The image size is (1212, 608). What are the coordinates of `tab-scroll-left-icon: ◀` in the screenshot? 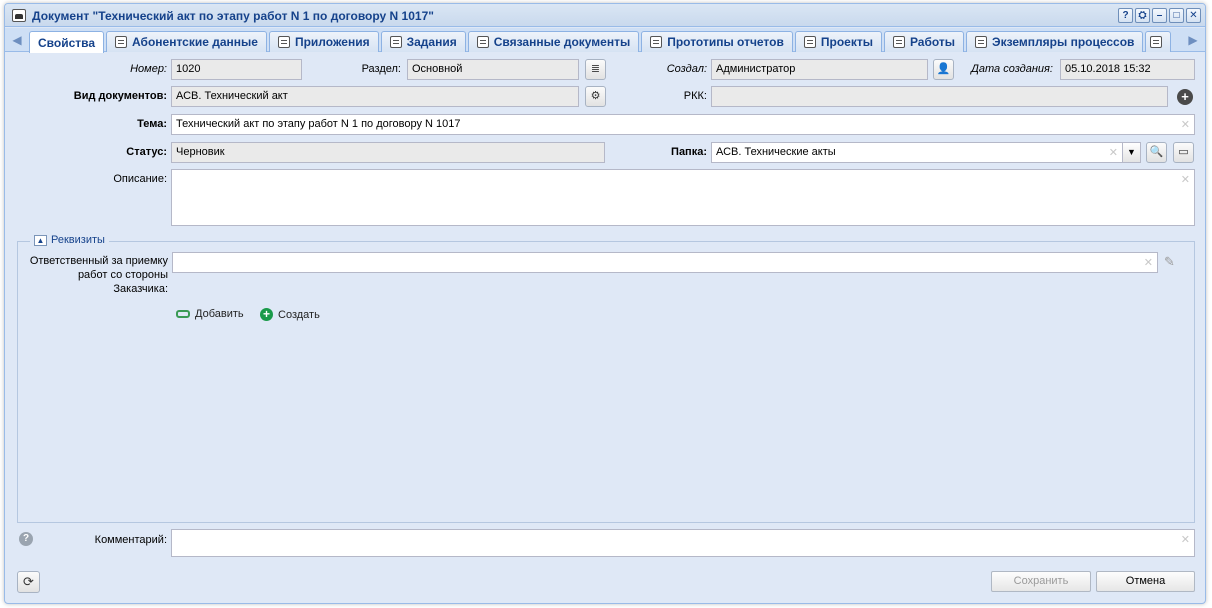 It's located at (17, 40).